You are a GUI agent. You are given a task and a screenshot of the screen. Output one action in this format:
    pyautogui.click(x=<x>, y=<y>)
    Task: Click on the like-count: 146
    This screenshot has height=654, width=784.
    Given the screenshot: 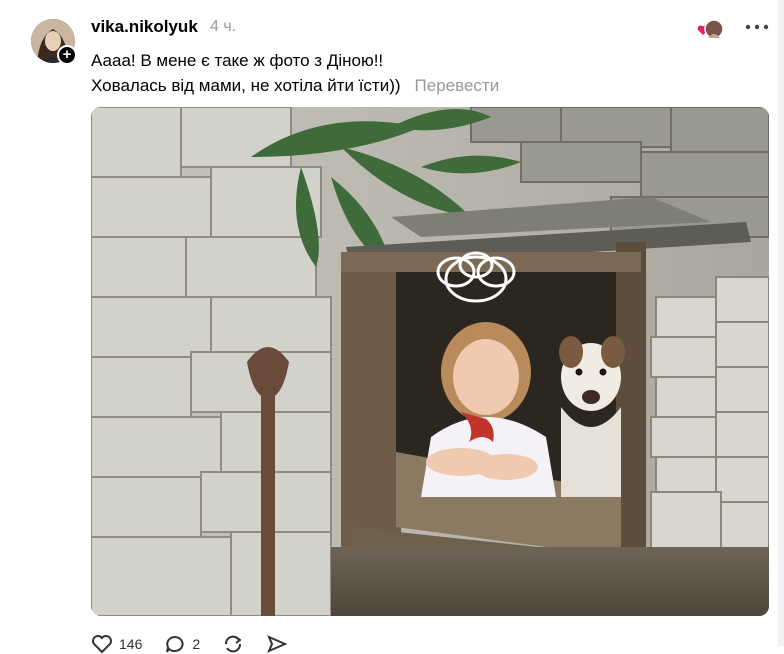 What is the action you would take?
    pyautogui.click(x=131, y=644)
    